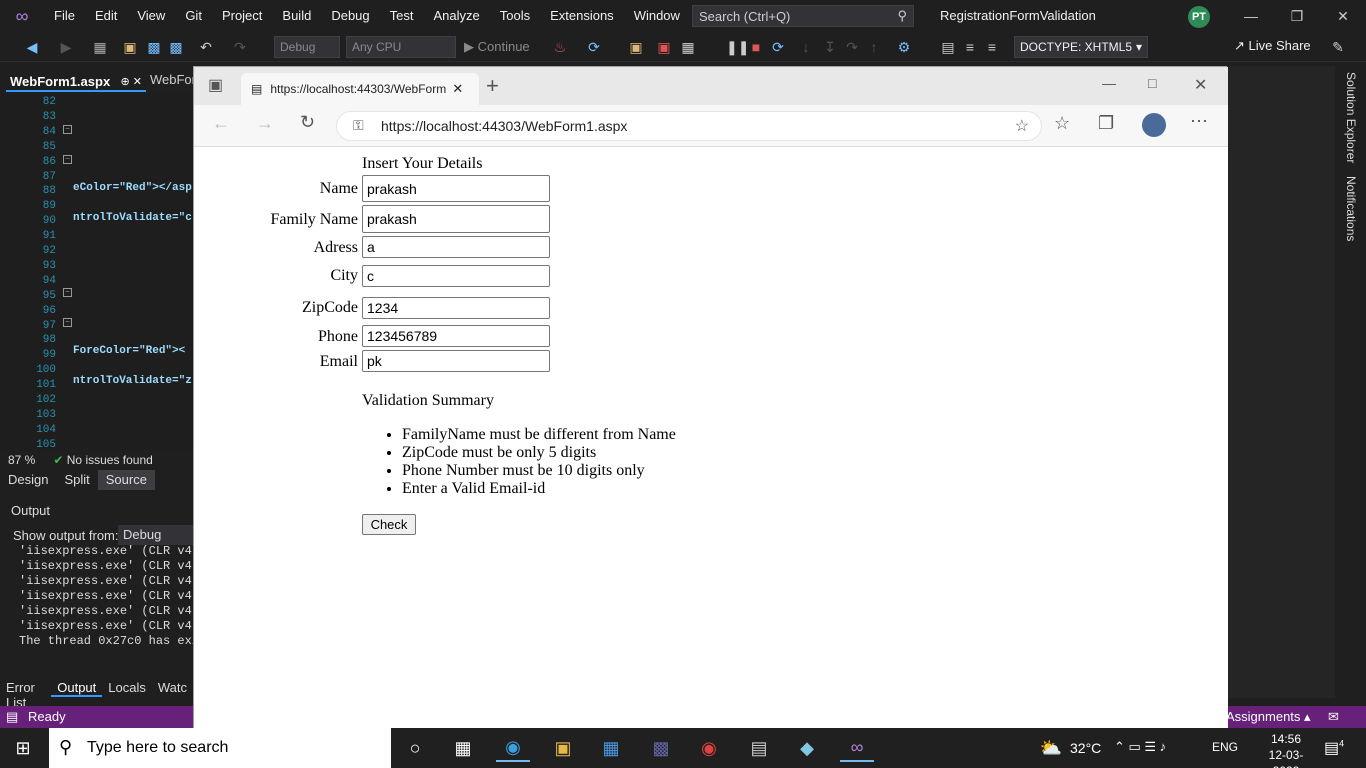 Image resolution: width=1366 pixels, height=768 pixels. I want to click on back-icon: ←, so click(221, 123).